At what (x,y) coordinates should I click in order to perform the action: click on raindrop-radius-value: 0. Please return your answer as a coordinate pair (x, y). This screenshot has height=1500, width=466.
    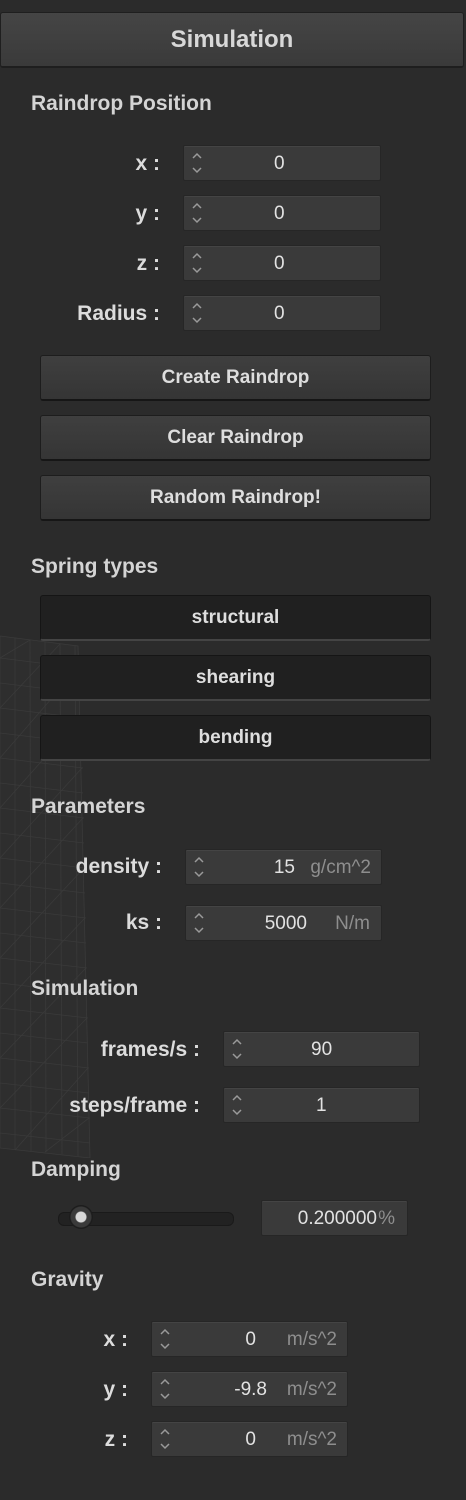
    Looking at the image, I should click on (279, 313).